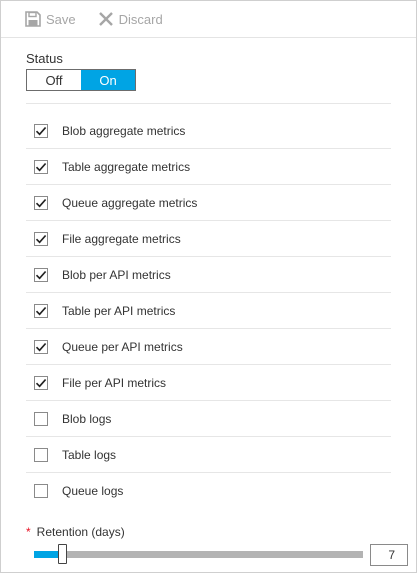 Image resolution: width=417 pixels, height=573 pixels. I want to click on metric-label: Table per API metrics, so click(119, 310).